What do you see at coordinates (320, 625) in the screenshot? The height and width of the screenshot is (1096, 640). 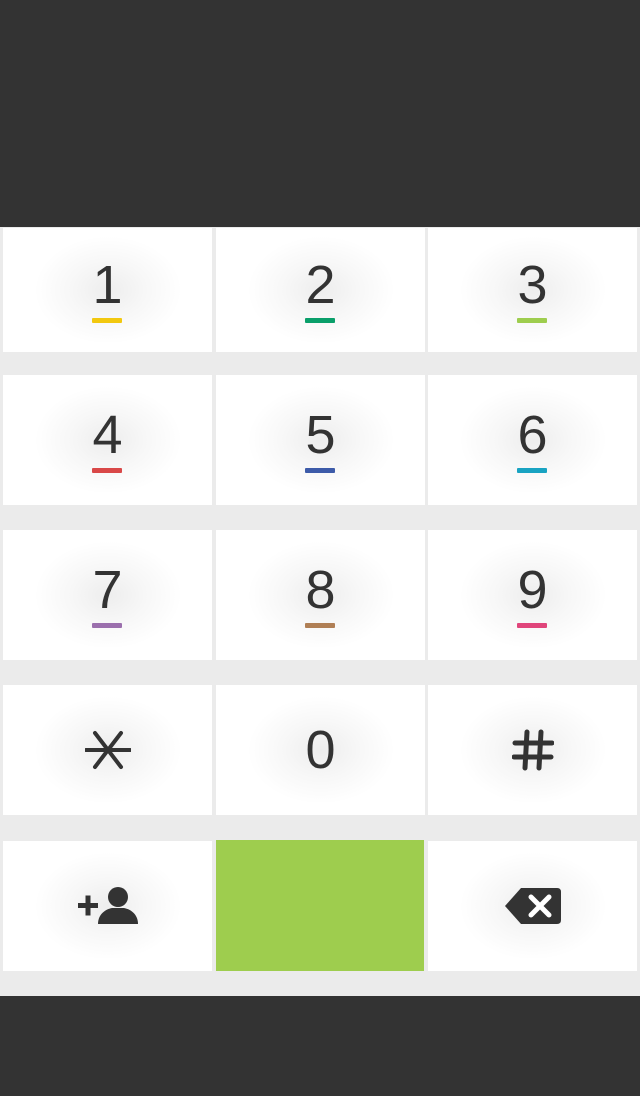 I see `key-8-underline` at bounding box center [320, 625].